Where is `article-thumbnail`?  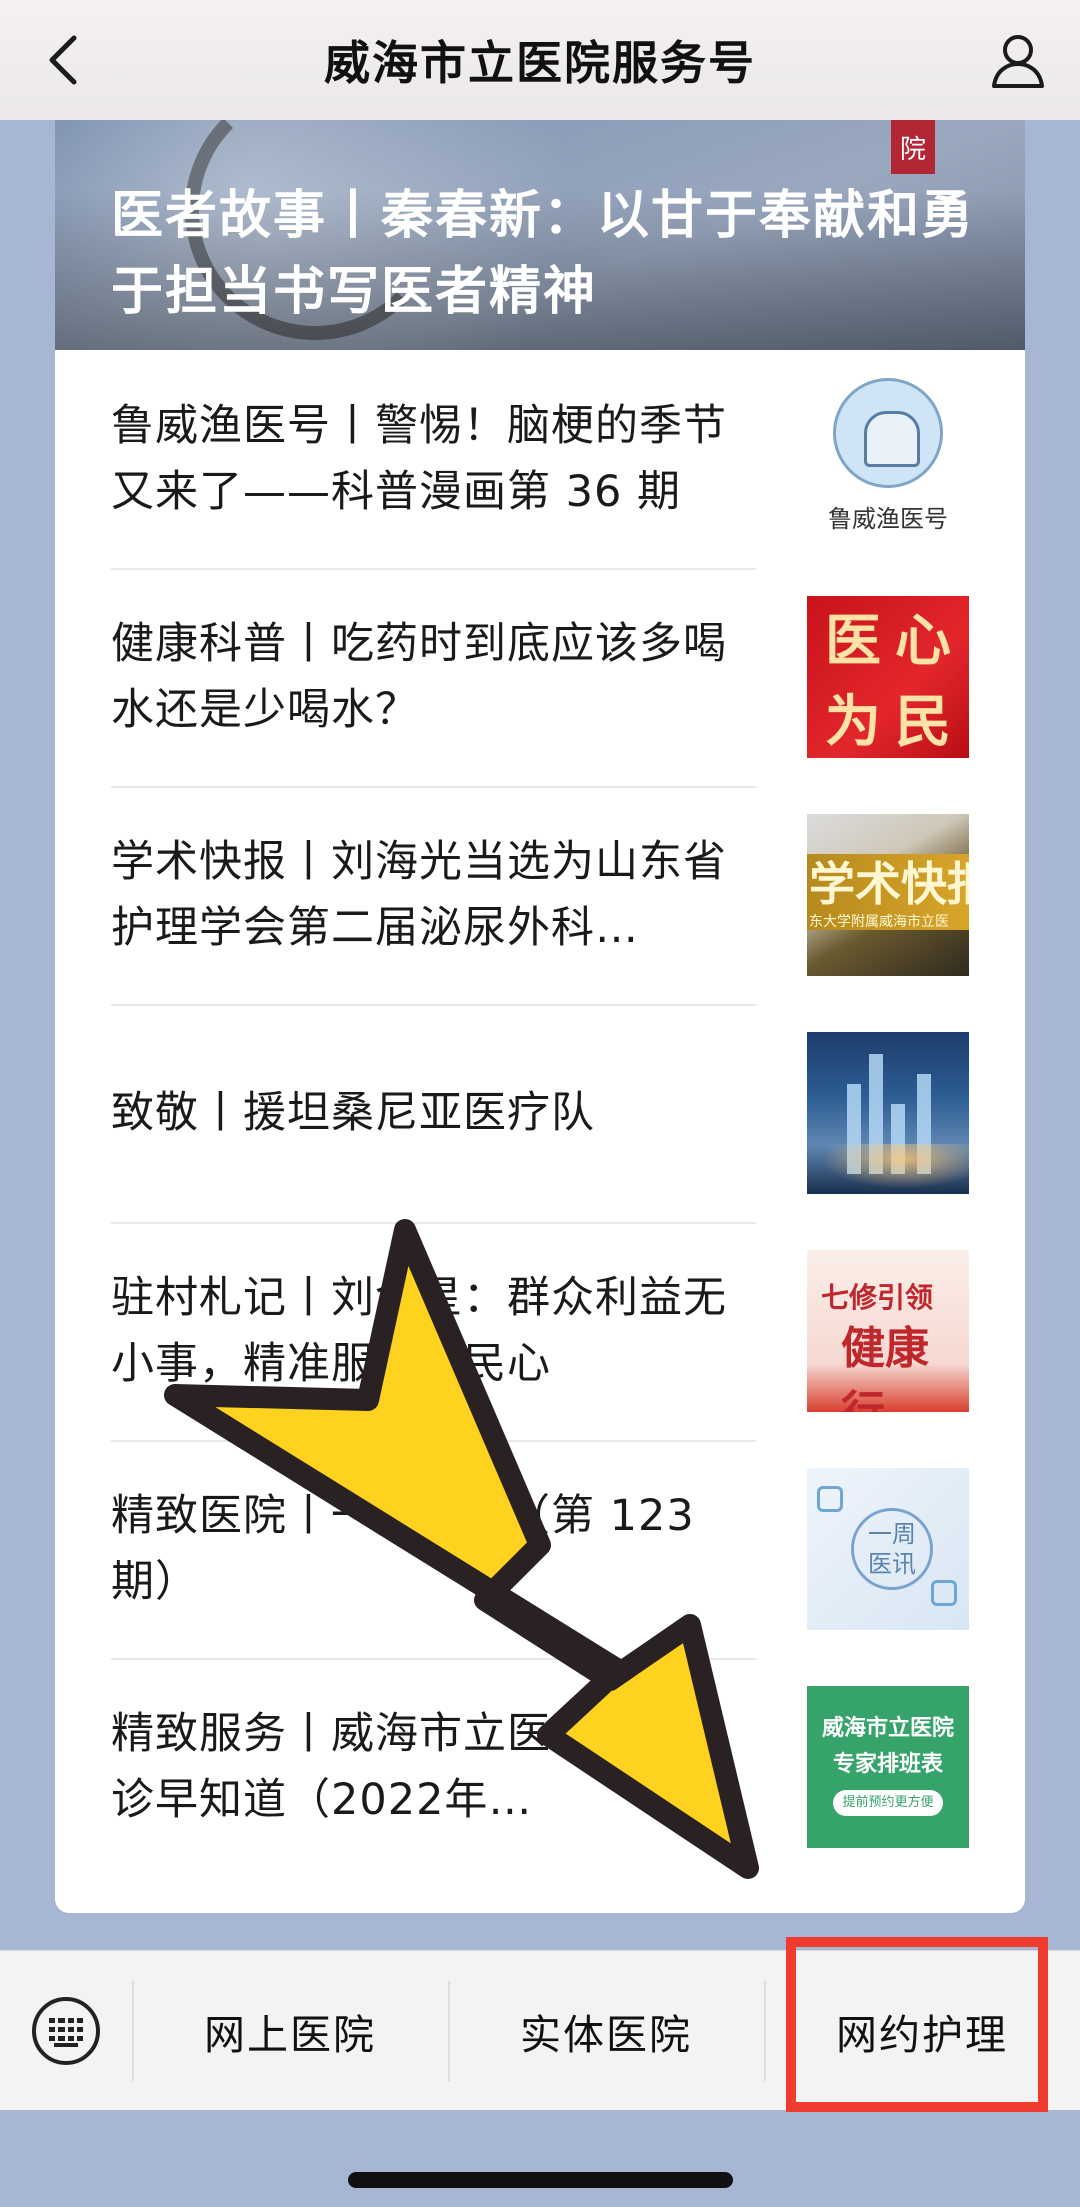 article-thumbnail is located at coordinates (888, 1113).